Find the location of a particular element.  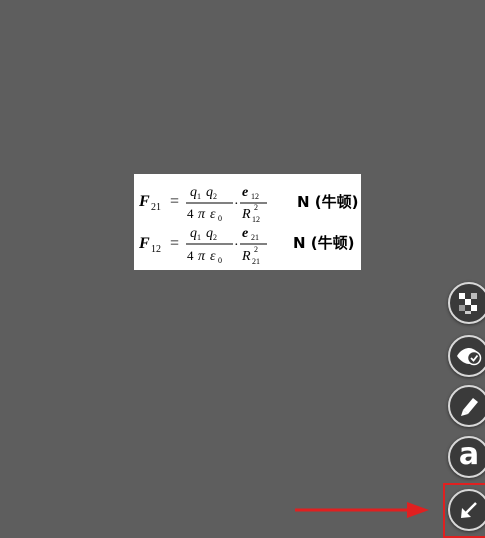

line1-unit: N (牛顿) is located at coordinates (328, 202).